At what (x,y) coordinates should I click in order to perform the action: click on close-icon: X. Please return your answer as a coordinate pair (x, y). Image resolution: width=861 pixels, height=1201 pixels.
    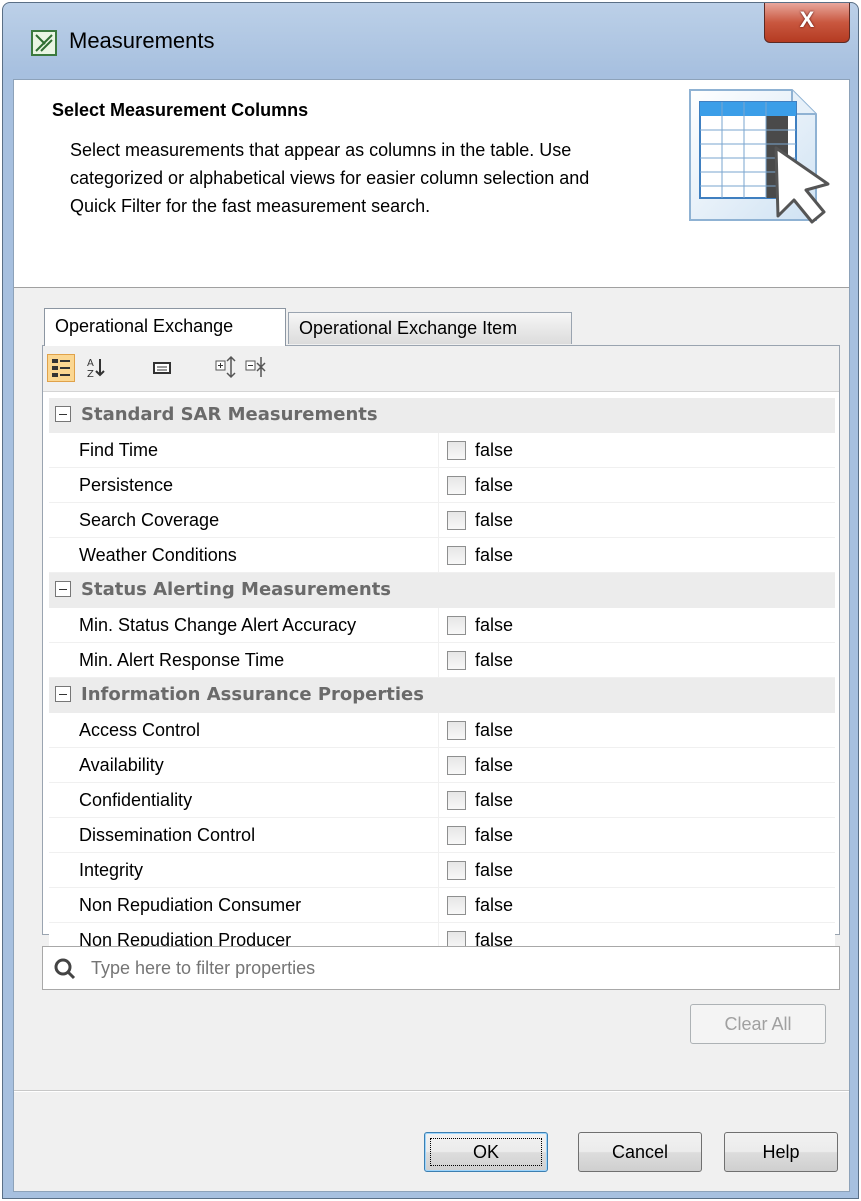
    Looking at the image, I should click on (807, 19).